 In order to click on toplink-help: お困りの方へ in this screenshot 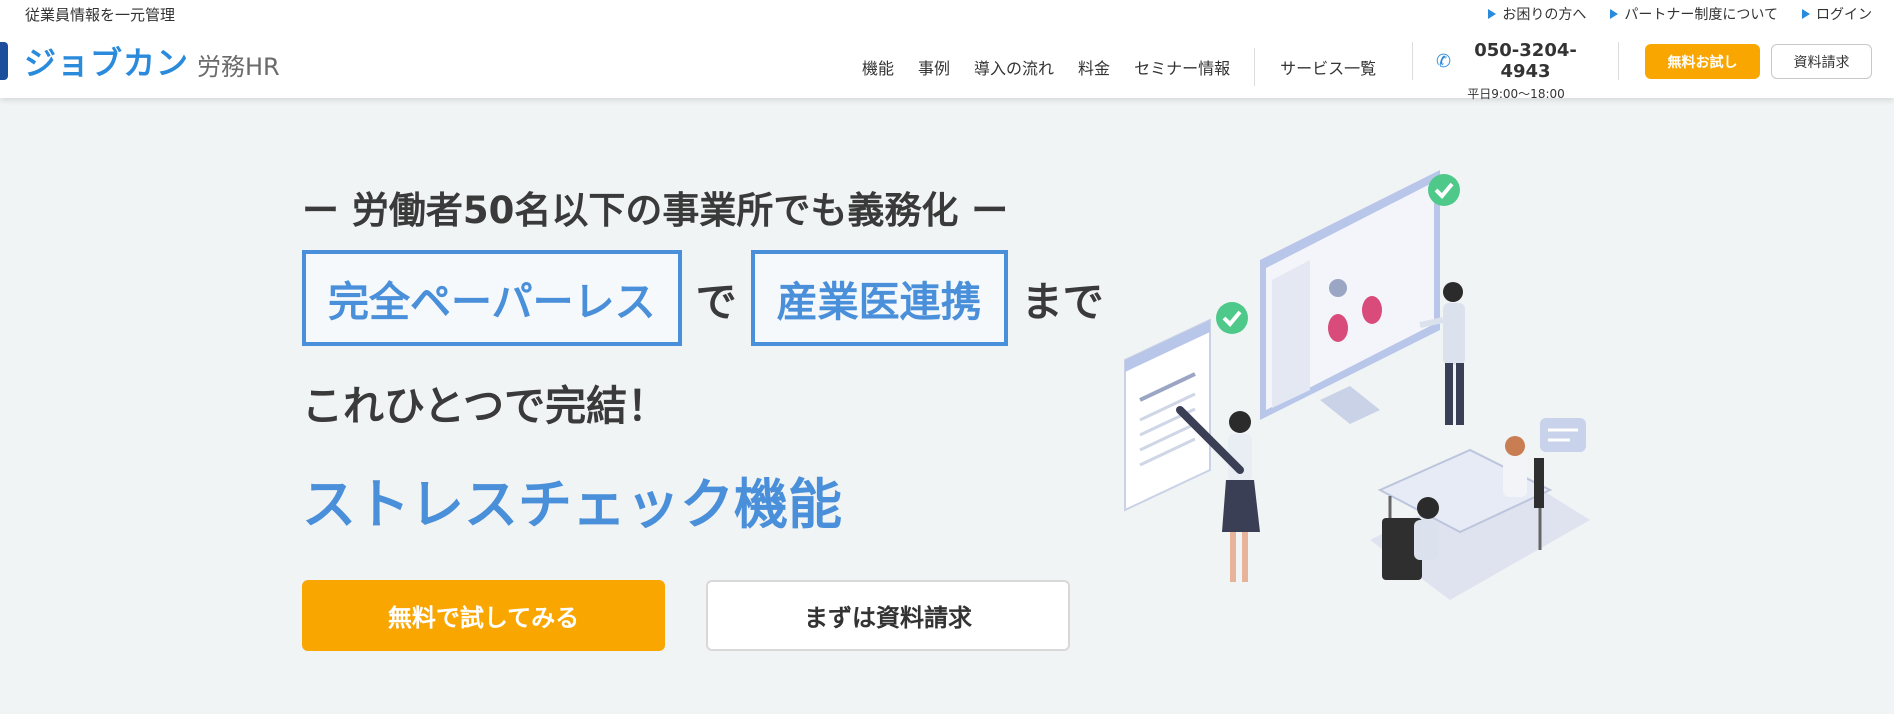, I will do `click(1537, 14)`.